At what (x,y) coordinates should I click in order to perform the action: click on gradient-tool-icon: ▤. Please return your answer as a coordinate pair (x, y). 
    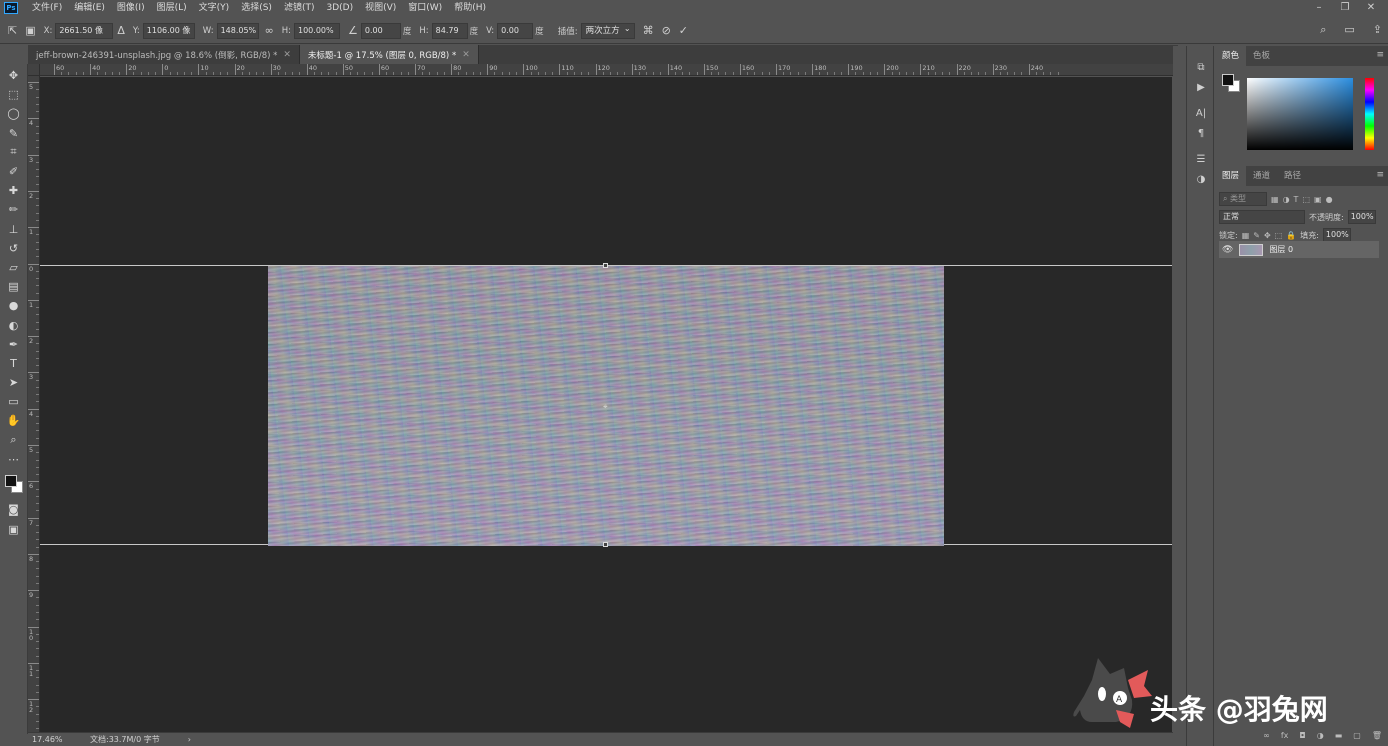
    Looking at the image, I should click on (14, 287).